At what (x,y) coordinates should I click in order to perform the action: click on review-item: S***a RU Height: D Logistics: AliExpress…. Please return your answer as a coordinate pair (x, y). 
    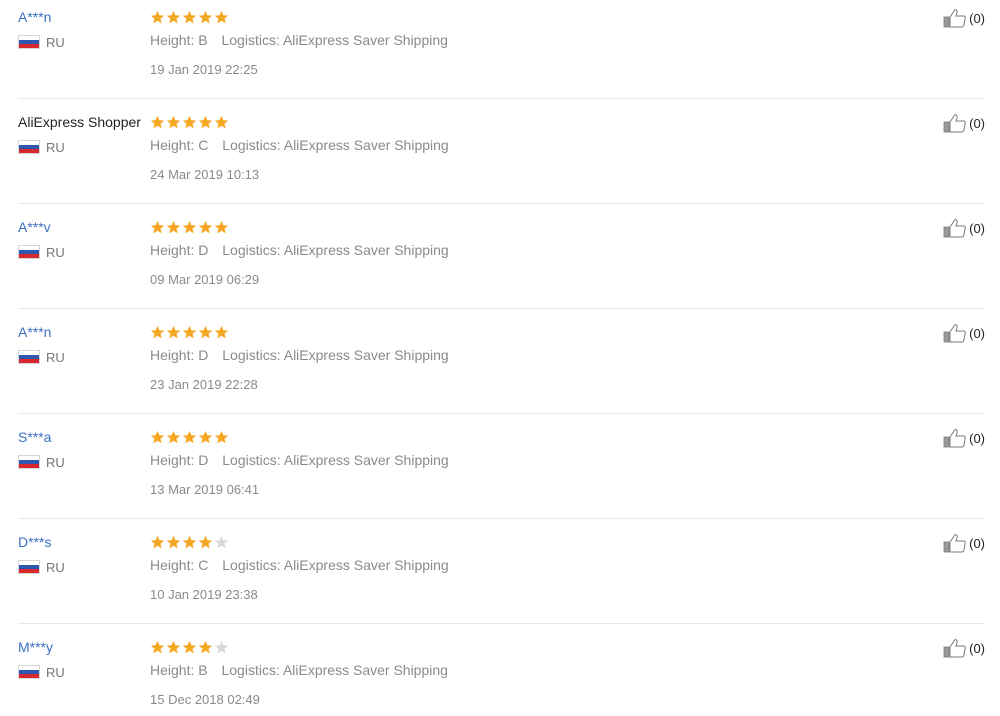
    Looking at the image, I should click on (500, 472).